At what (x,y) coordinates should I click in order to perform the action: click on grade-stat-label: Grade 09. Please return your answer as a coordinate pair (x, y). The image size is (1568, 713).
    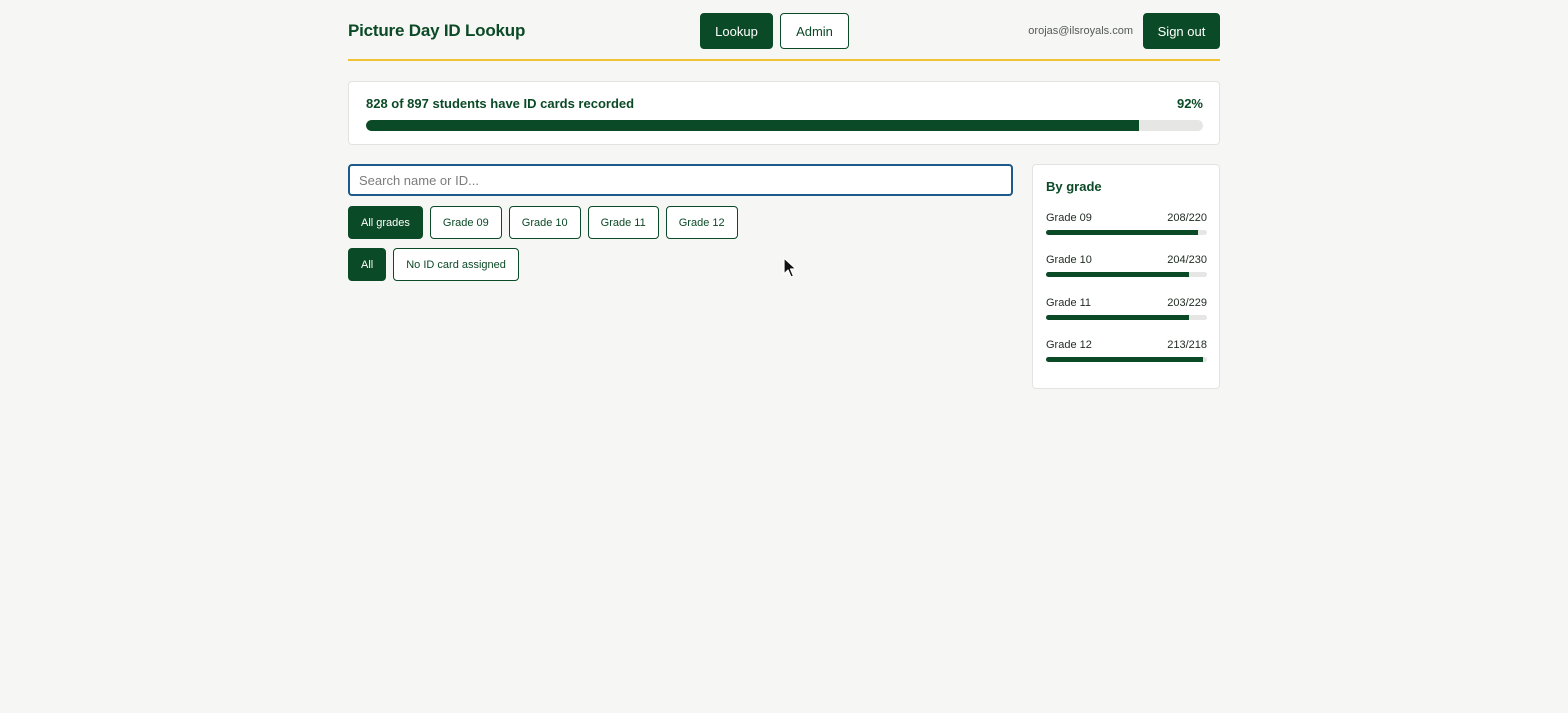
    Looking at the image, I should click on (1069, 218).